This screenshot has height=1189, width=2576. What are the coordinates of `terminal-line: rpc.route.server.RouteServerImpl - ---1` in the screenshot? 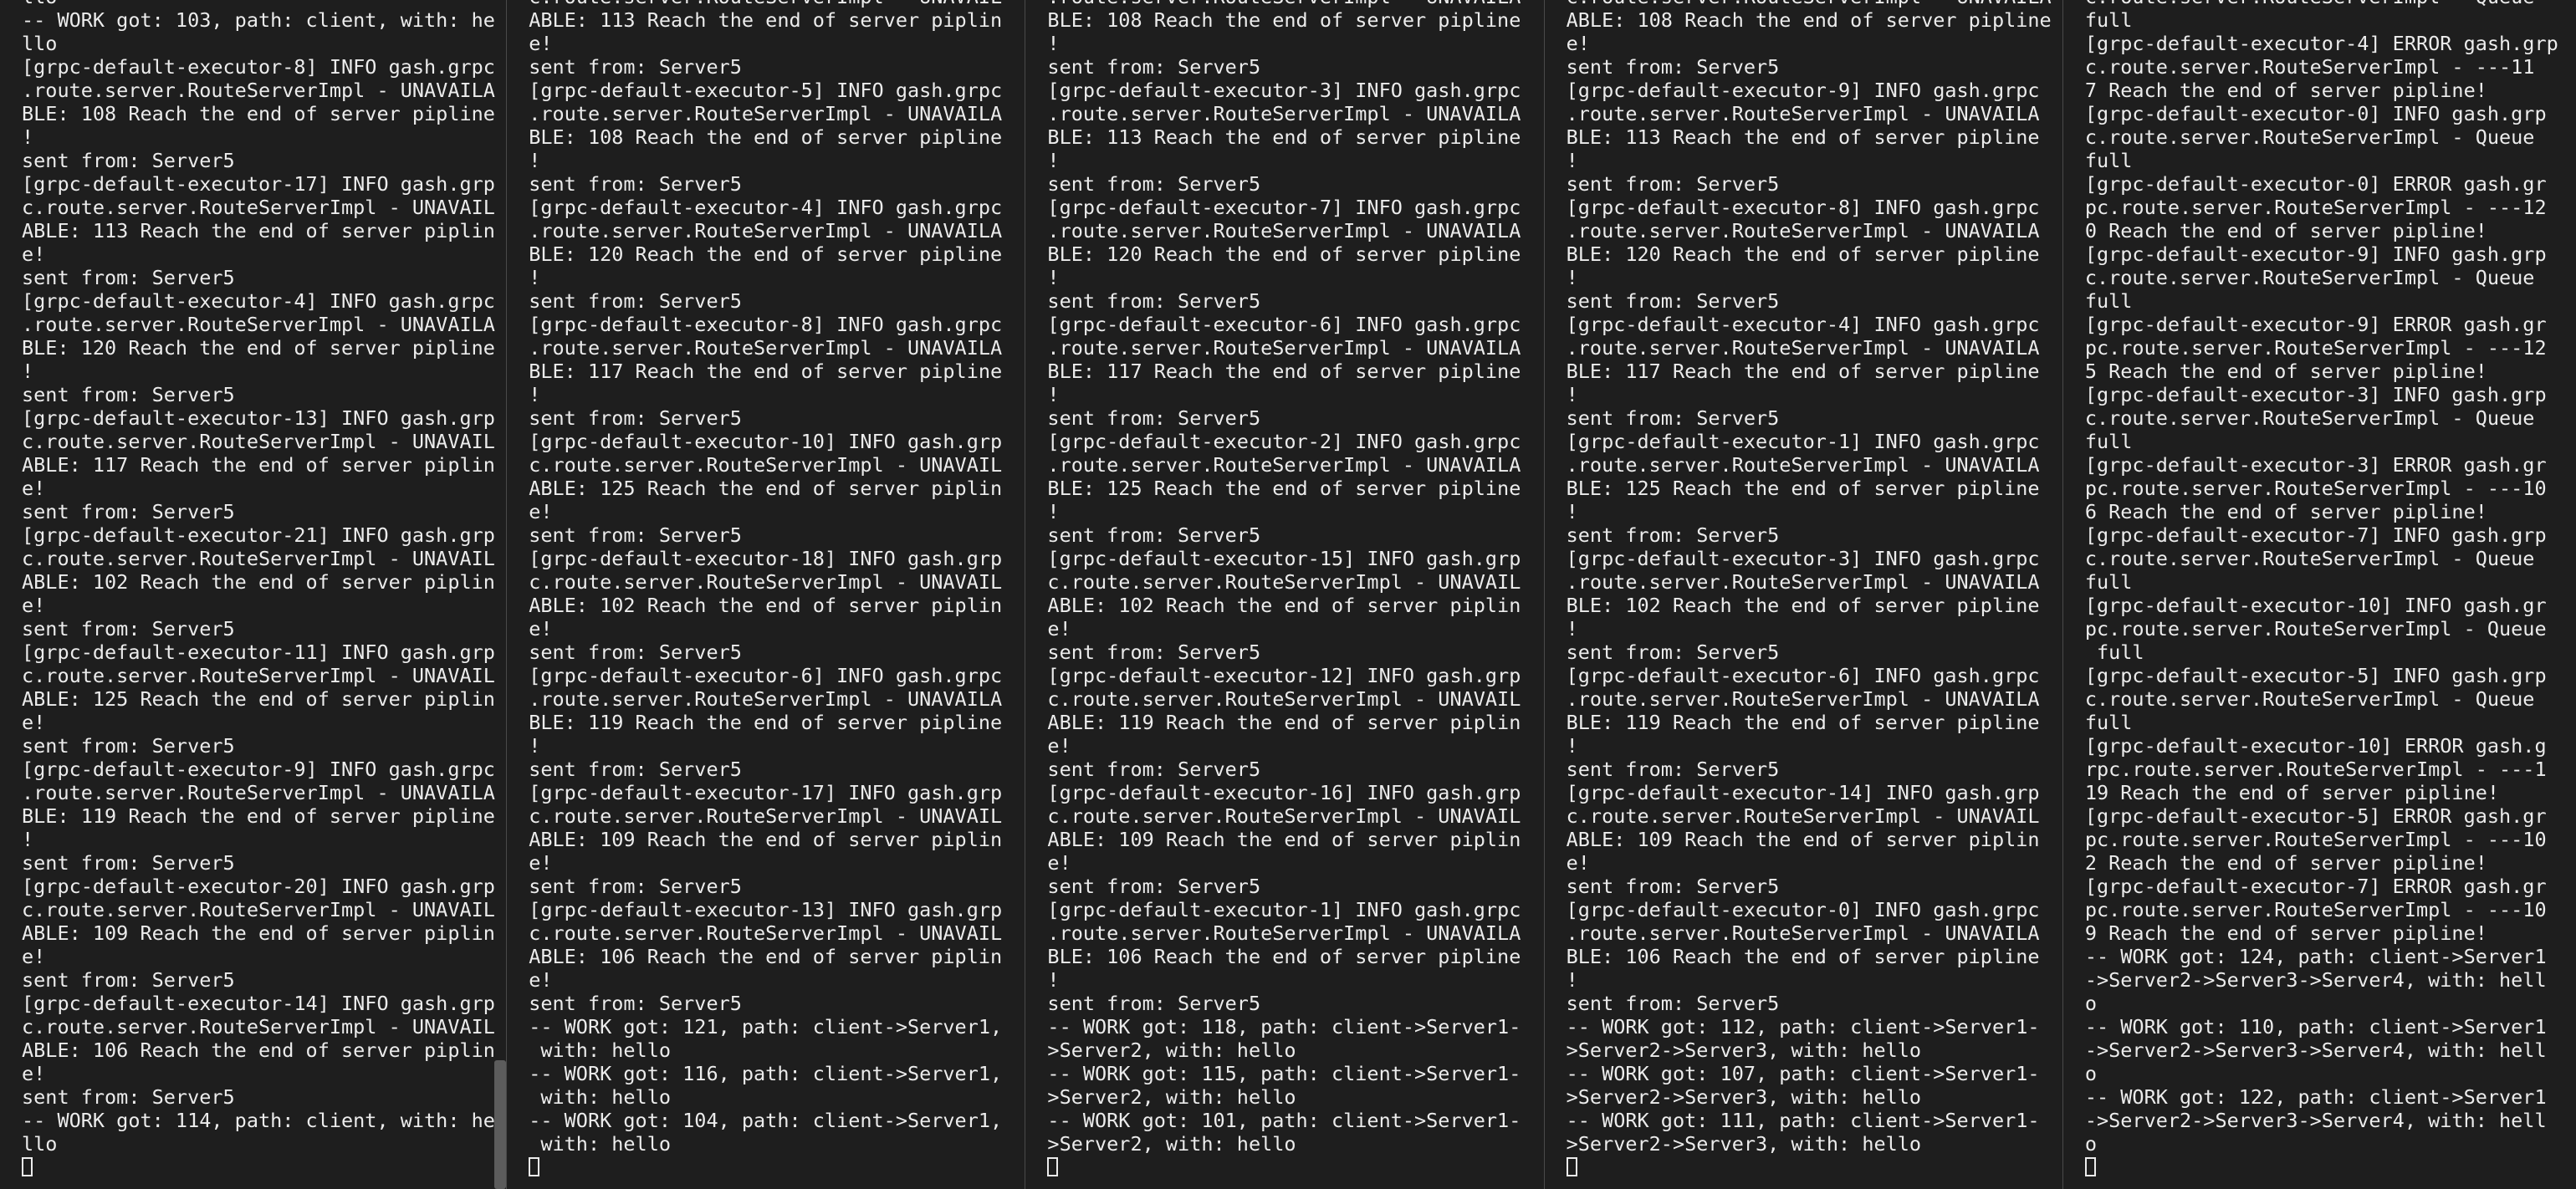 It's located at (2315, 769).